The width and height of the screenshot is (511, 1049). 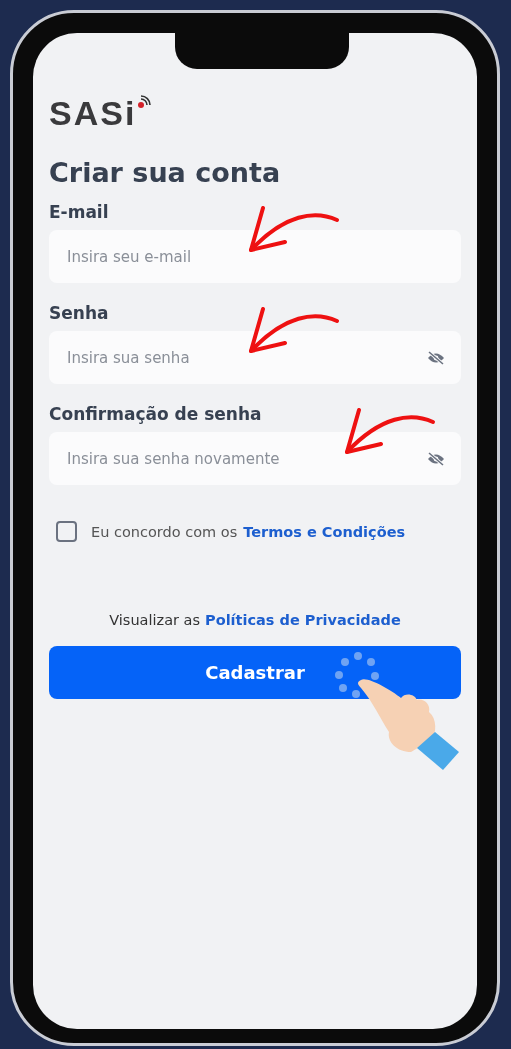 I want to click on field-label: E-mail, so click(x=79, y=212).